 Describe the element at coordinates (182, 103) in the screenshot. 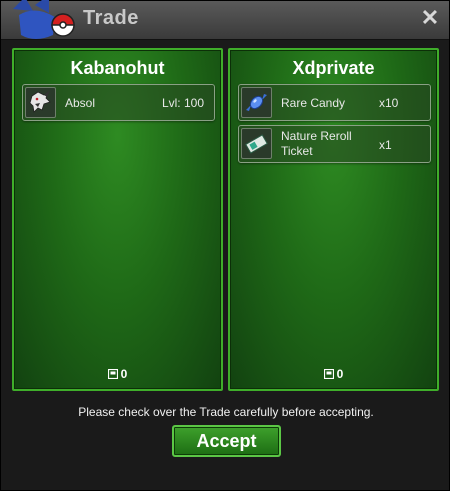

I see `item-level: Lvl: 100` at that location.